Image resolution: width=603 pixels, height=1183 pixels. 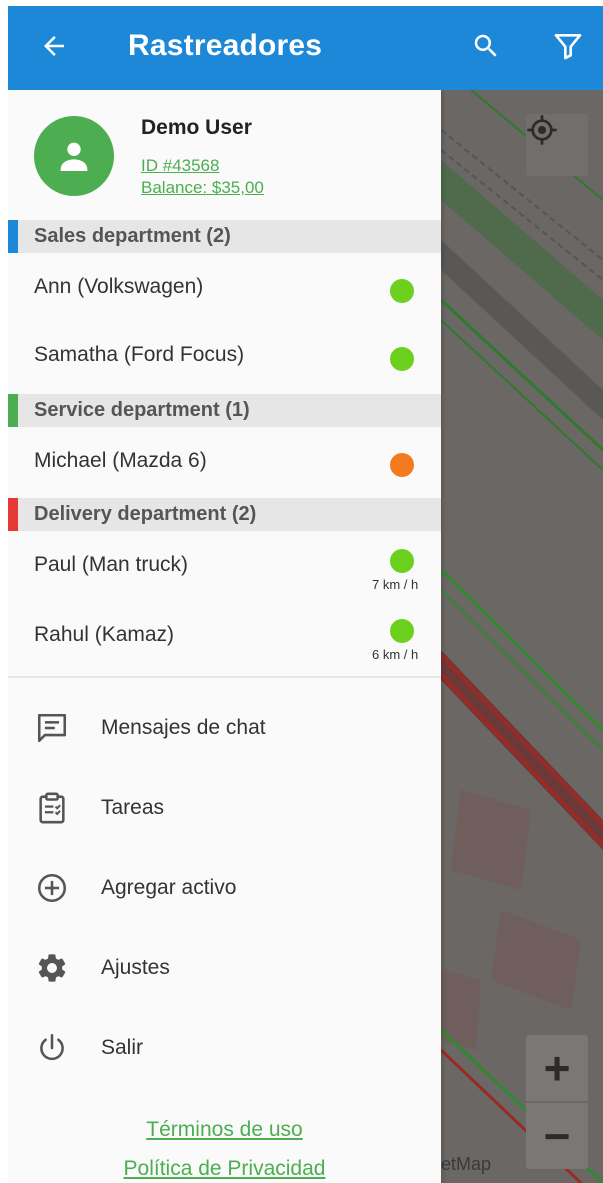 I want to click on tracker-name: Samatha (Ford Focus), so click(x=139, y=354).